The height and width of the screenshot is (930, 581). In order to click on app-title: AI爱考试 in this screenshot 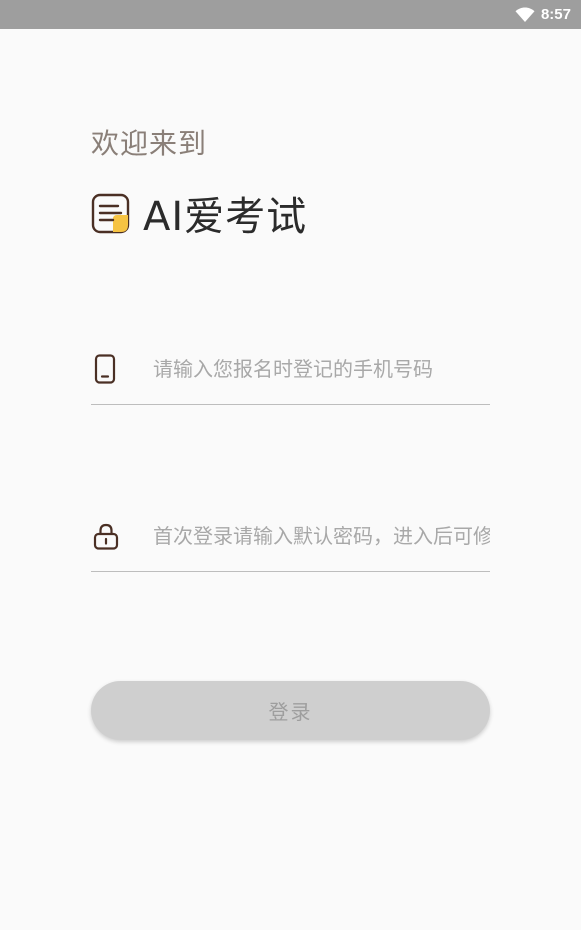, I will do `click(225, 217)`.